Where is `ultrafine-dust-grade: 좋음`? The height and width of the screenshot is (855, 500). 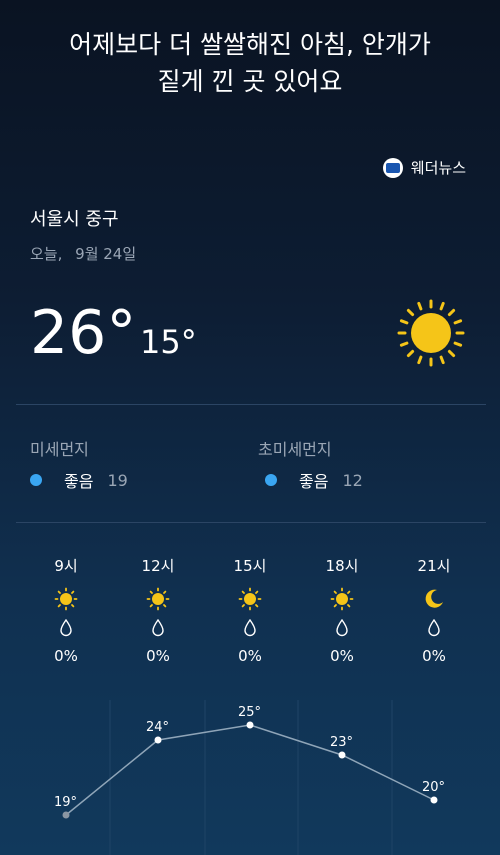
ultrafine-dust-grade: 좋음 is located at coordinates (314, 481).